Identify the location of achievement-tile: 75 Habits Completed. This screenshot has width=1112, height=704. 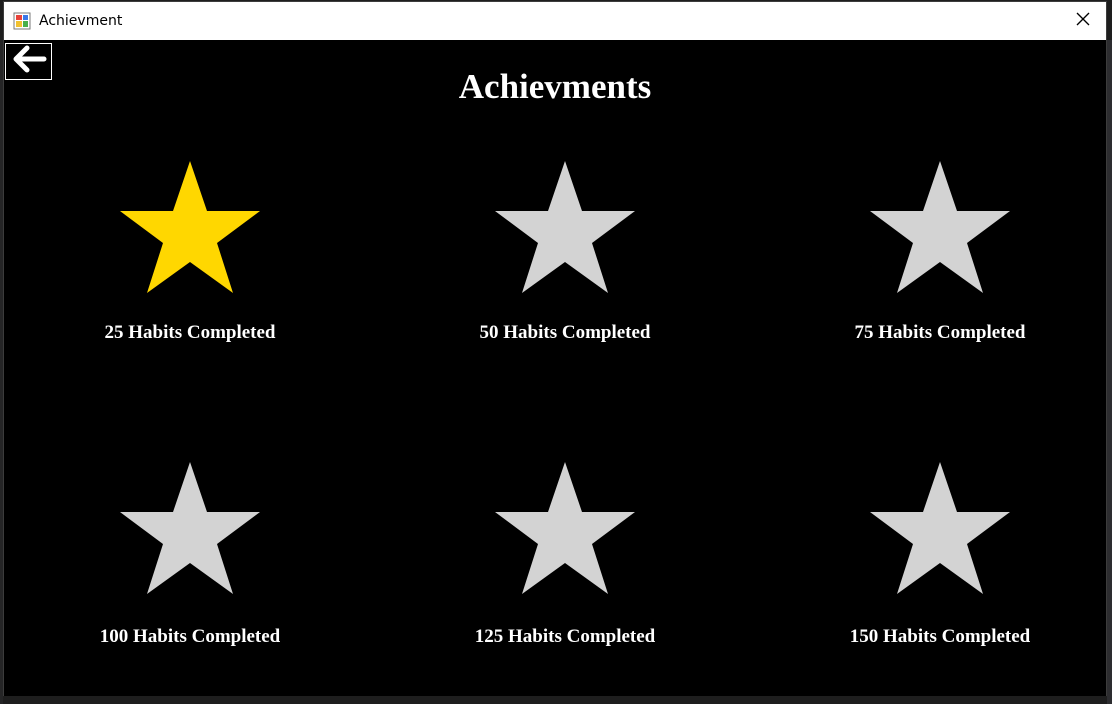
(940, 266).